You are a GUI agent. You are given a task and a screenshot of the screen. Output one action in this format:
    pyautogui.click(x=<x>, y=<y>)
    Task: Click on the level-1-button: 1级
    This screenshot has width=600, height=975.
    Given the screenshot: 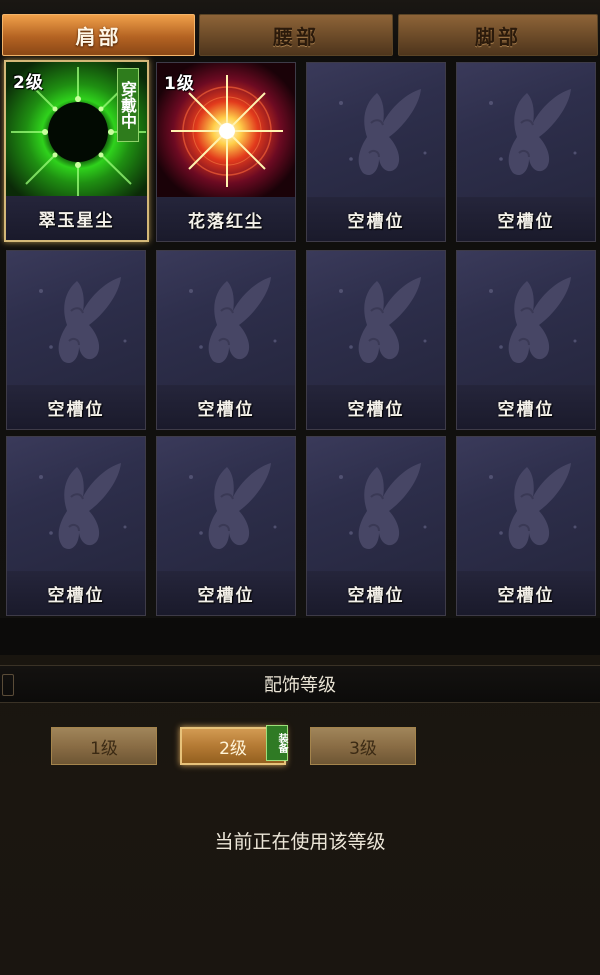 What is the action you would take?
    pyautogui.click(x=104, y=746)
    